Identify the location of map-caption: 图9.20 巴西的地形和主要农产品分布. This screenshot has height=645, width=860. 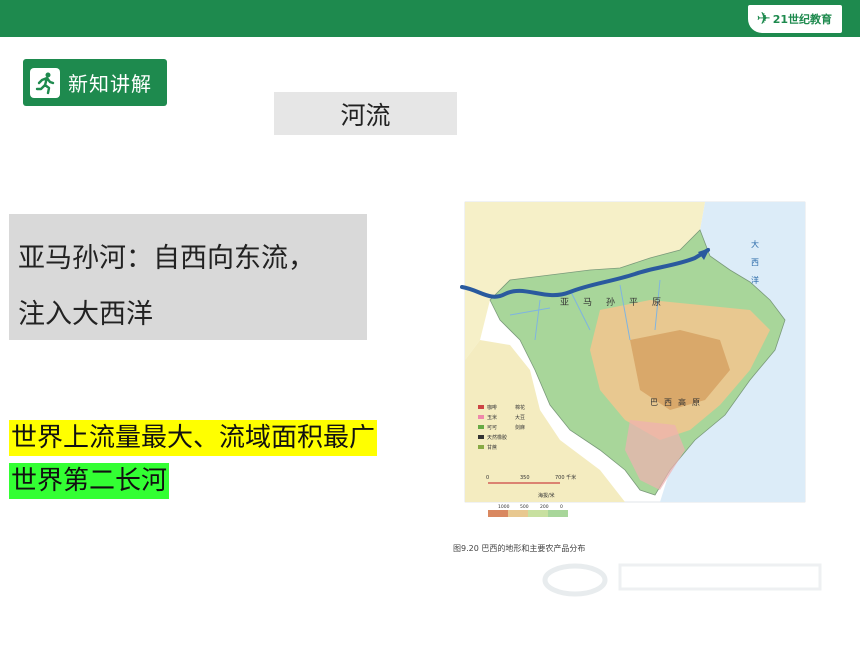
(519, 548).